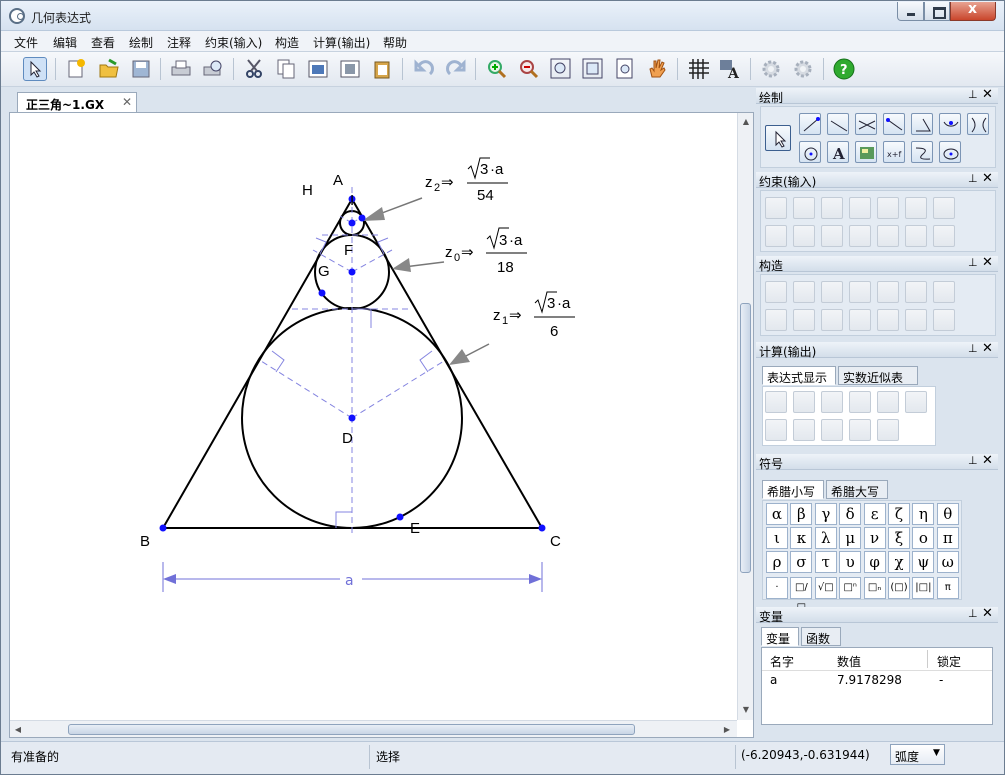 This screenshot has width=1005, height=775. I want to click on maximize-button, so click(937, 11).